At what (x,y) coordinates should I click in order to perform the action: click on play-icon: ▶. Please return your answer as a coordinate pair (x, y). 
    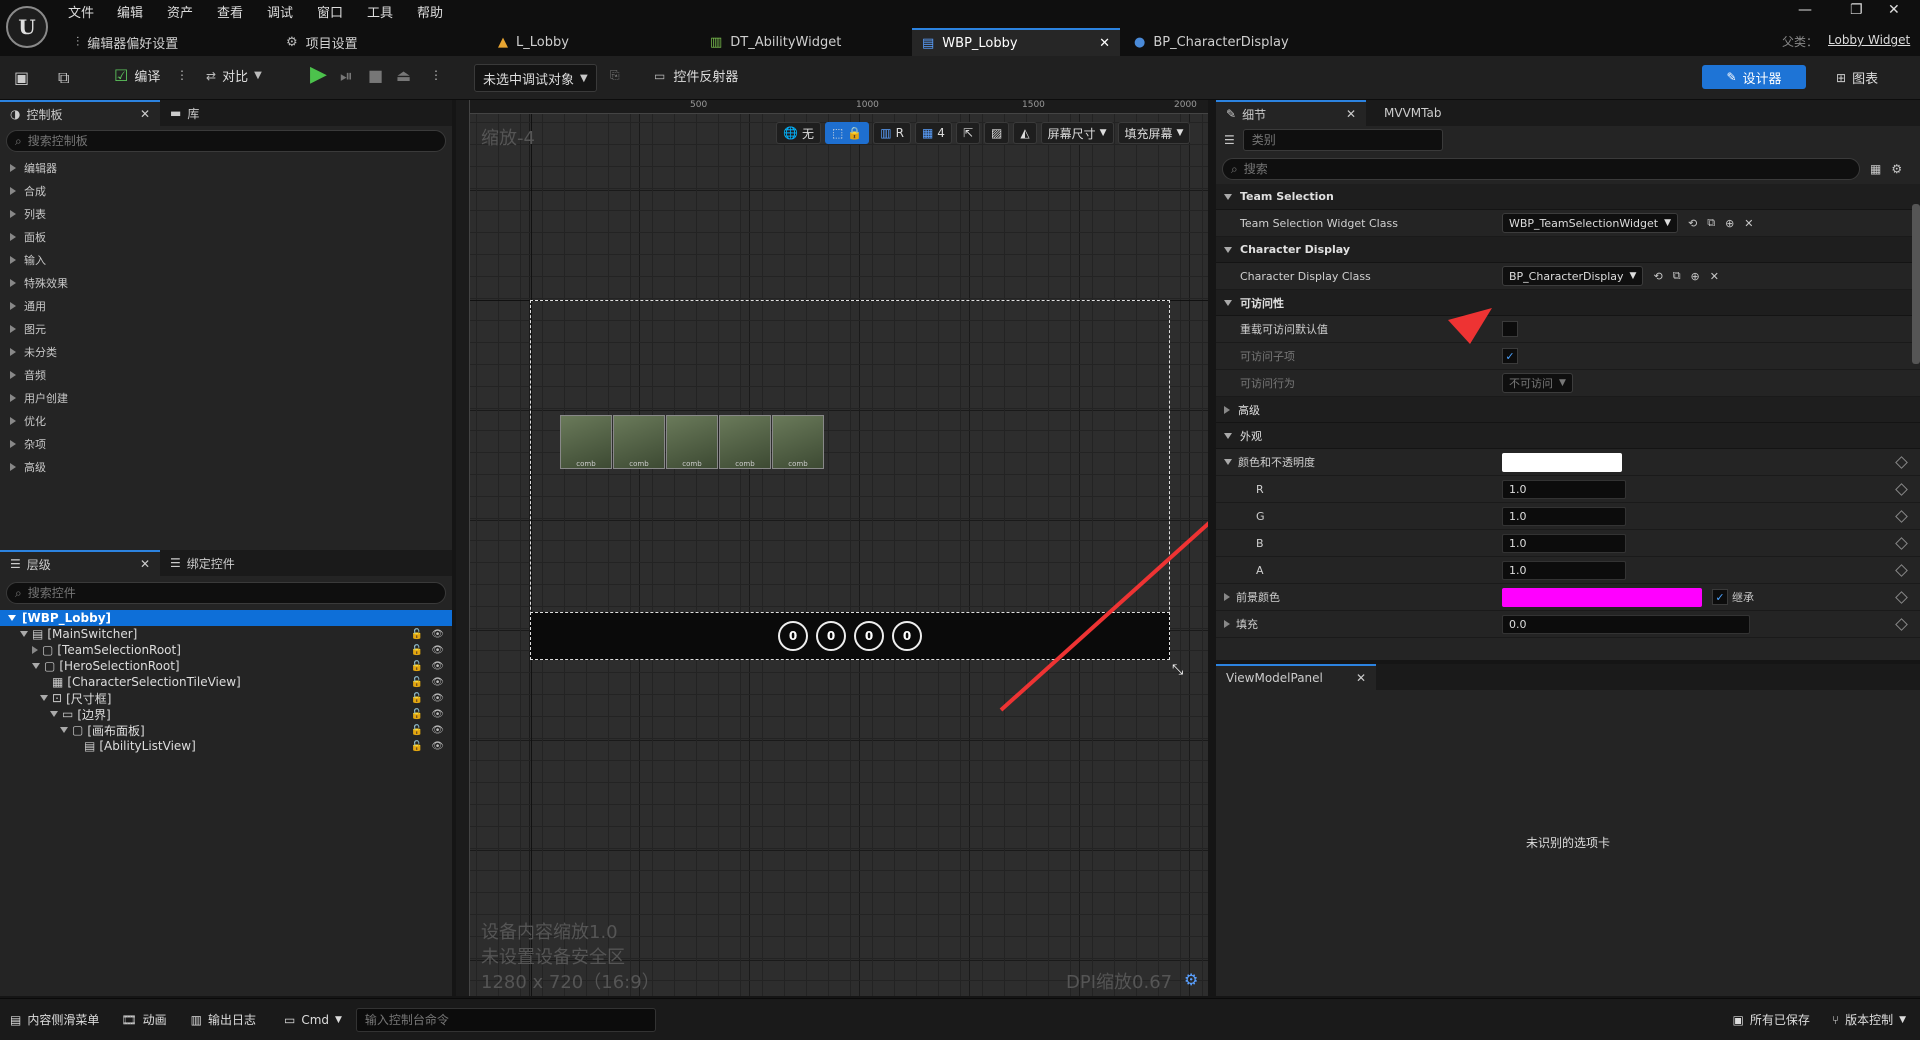
    Looking at the image, I should click on (318, 74).